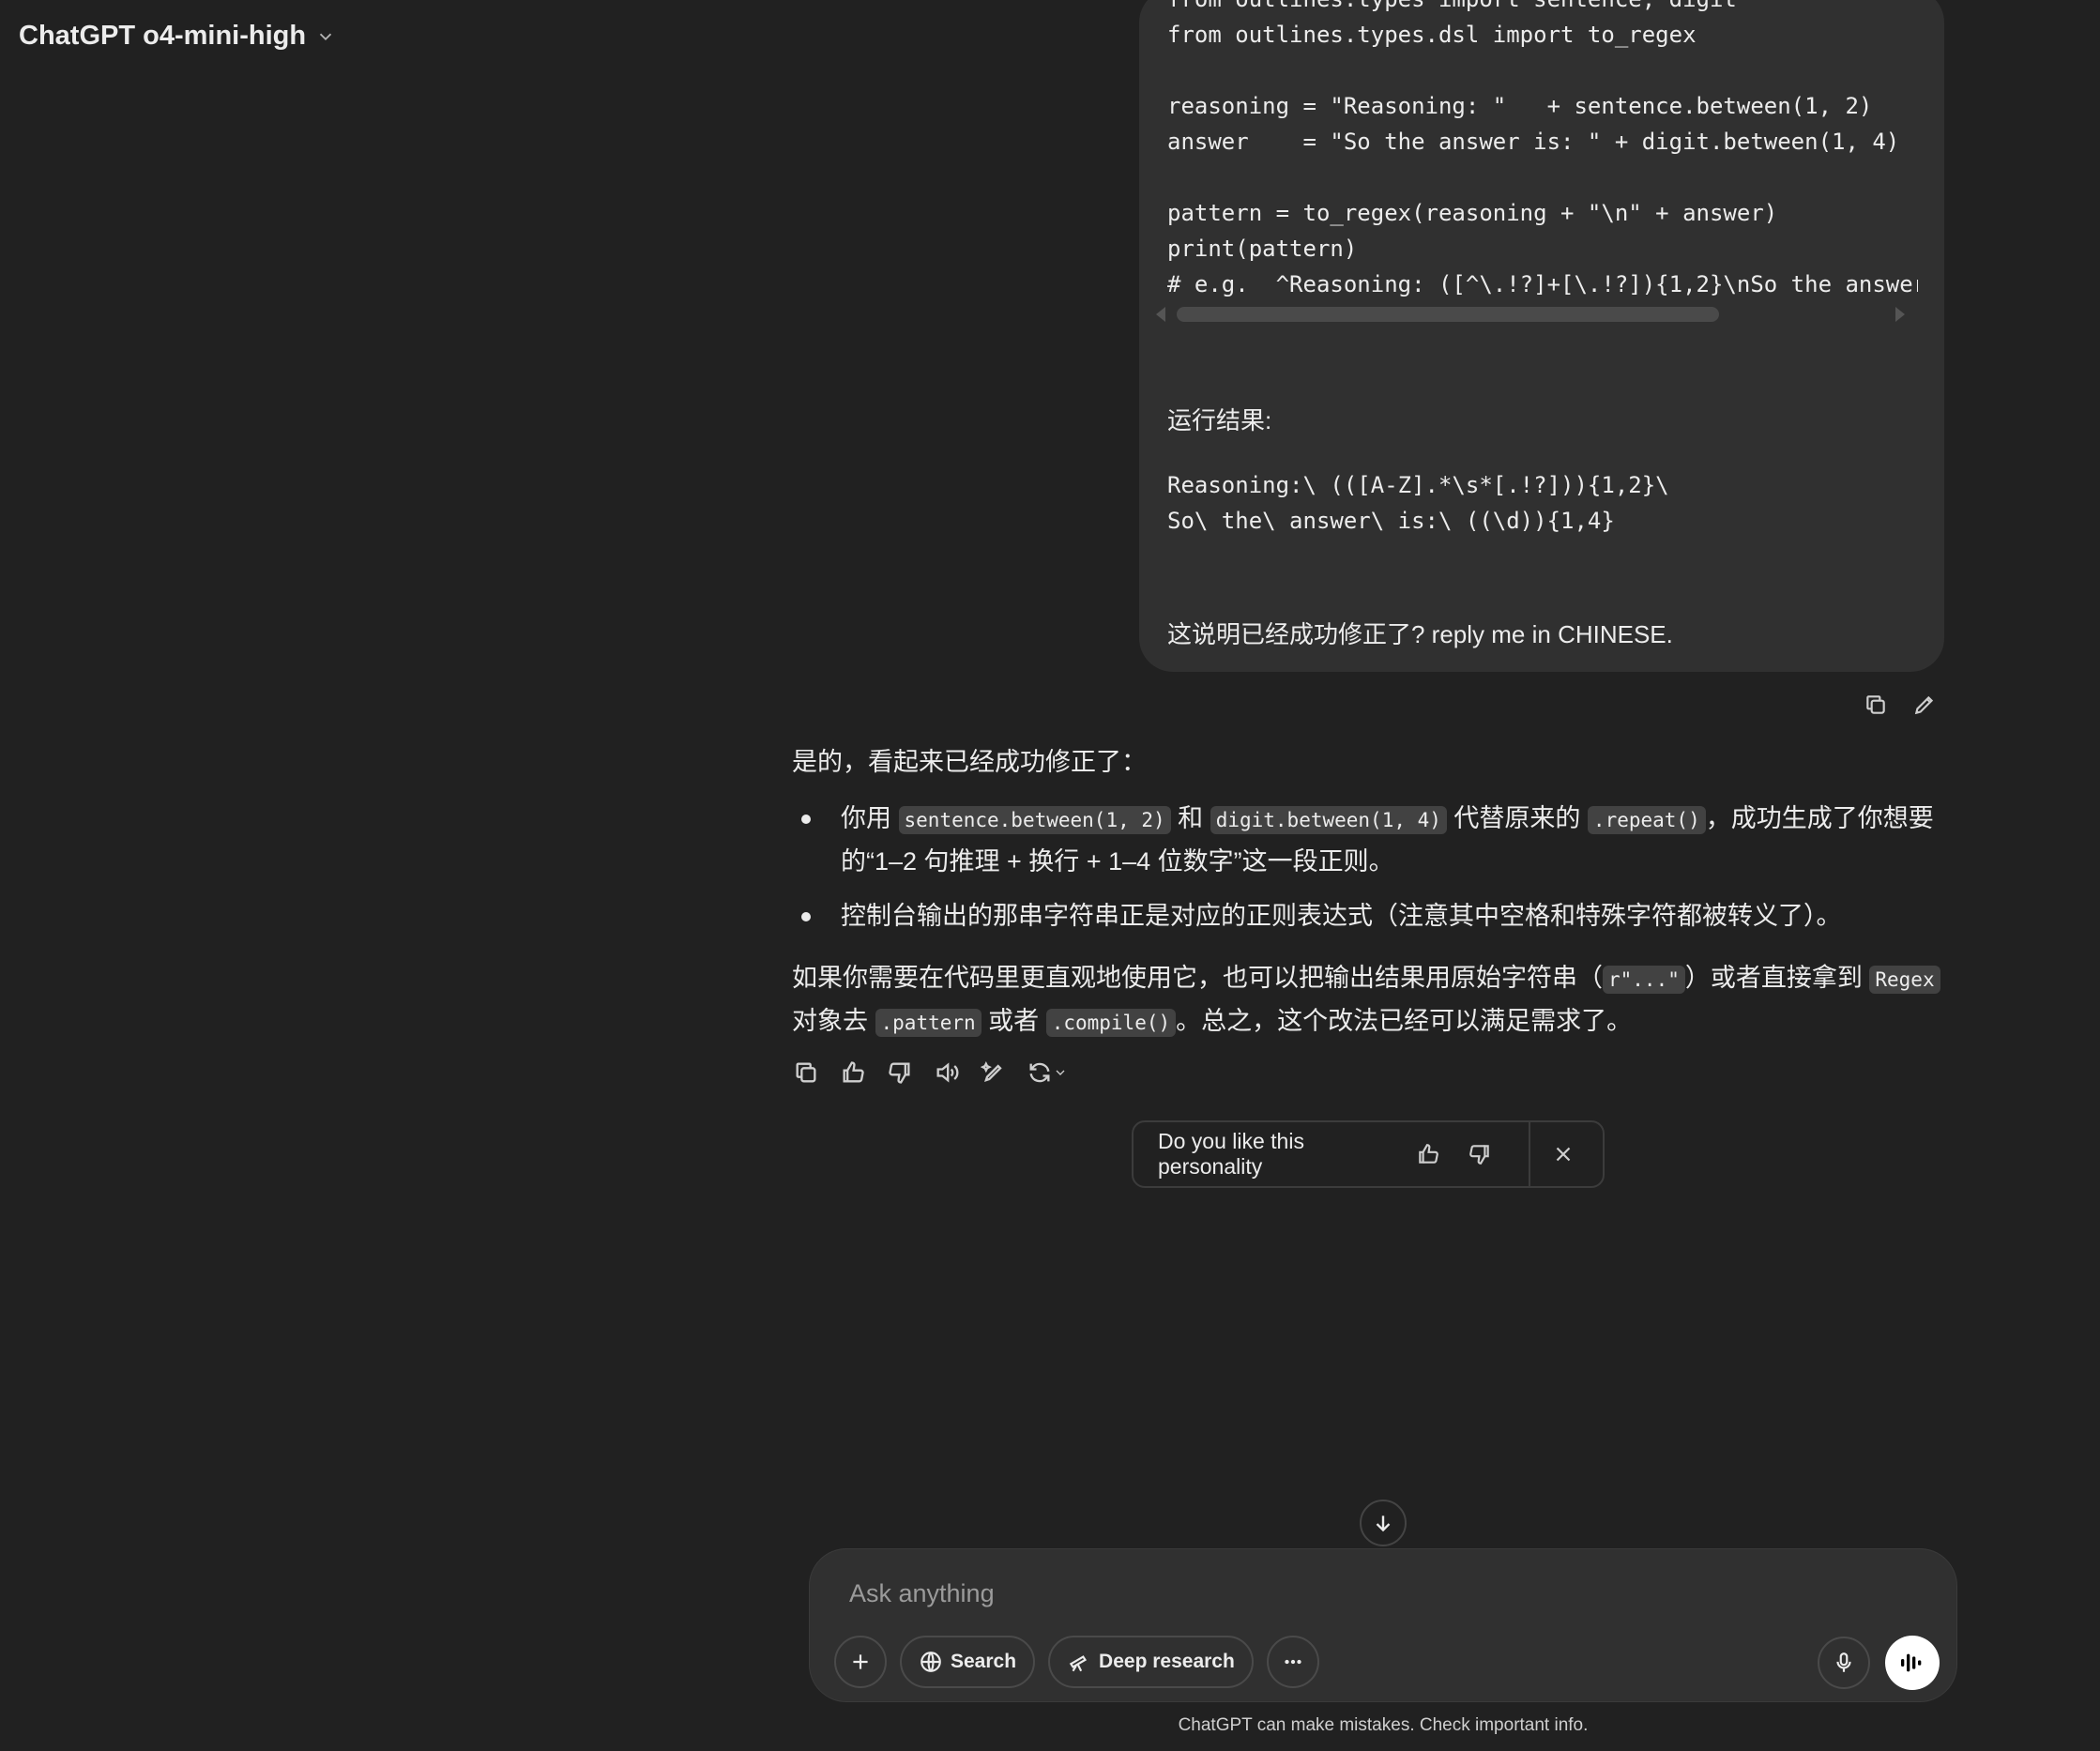 Image resolution: width=2100 pixels, height=1751 pixels. I want to click on composer-tools: Search Deep research, so click(1076, 1662).